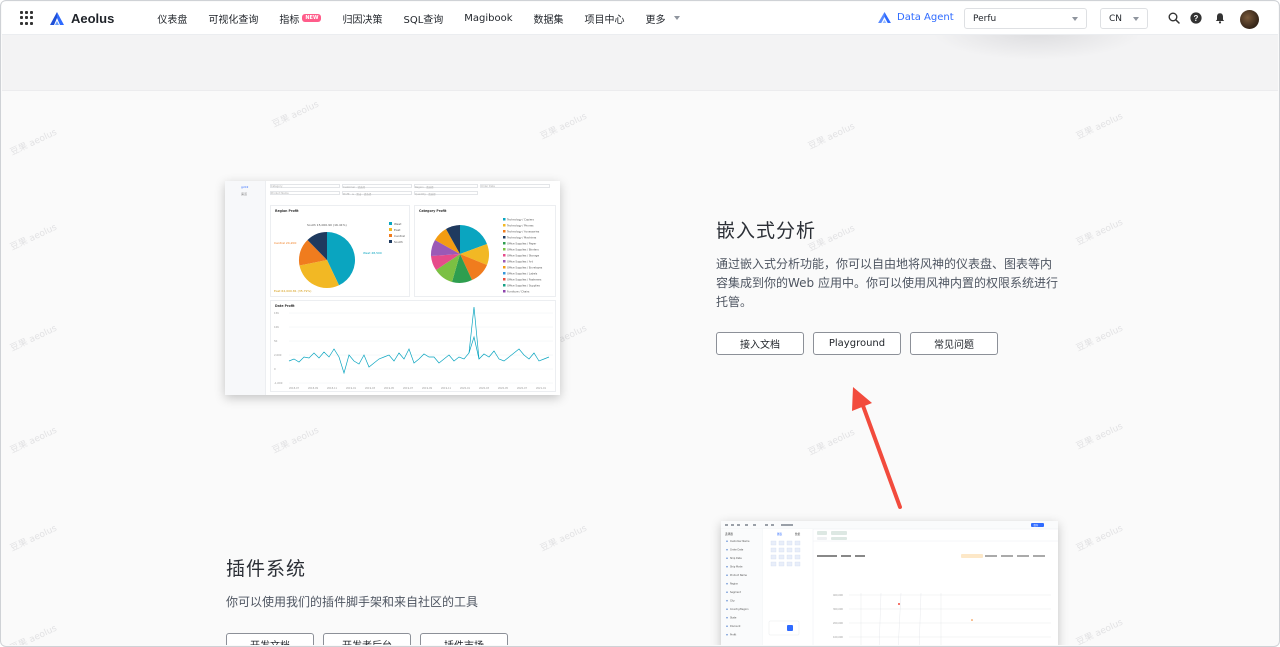 This screenshot has height=647, width=1280. I want to click on data-agent-link: Data Agent, so click(916, 17).